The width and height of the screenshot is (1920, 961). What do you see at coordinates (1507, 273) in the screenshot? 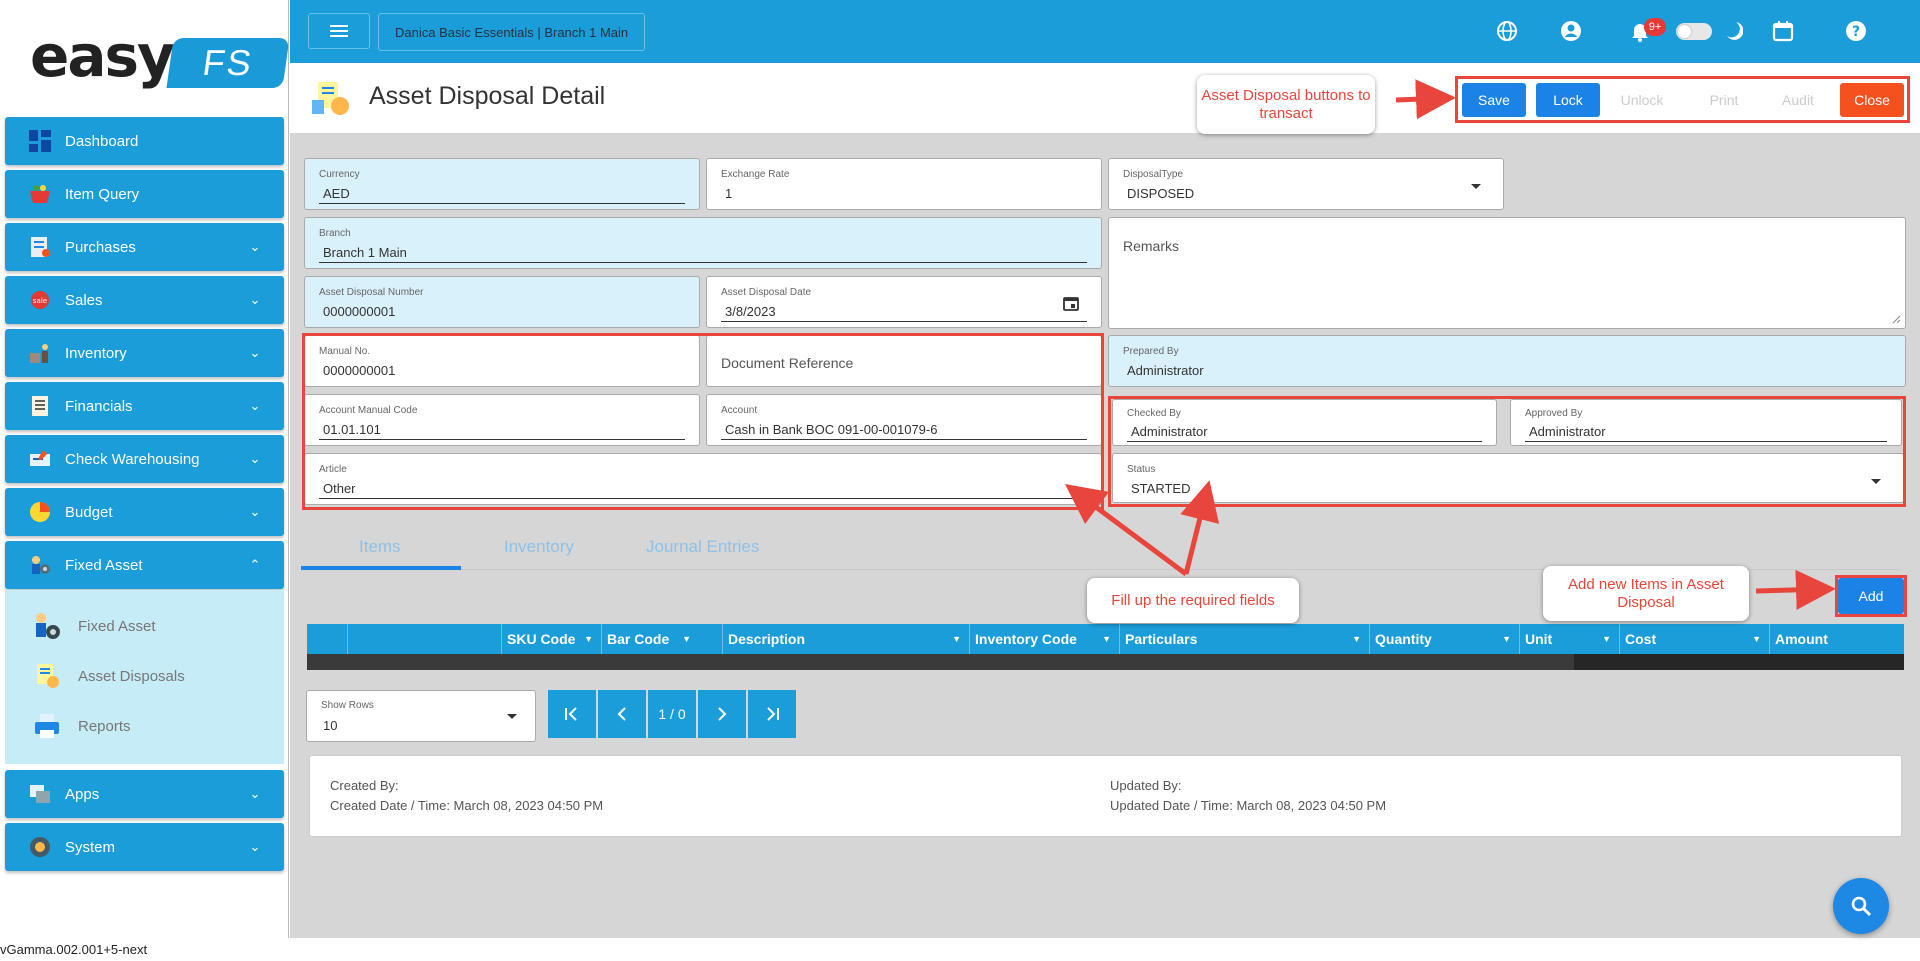
I see `remarks-textarea: Remarks` at bounding box center [1507, 273].